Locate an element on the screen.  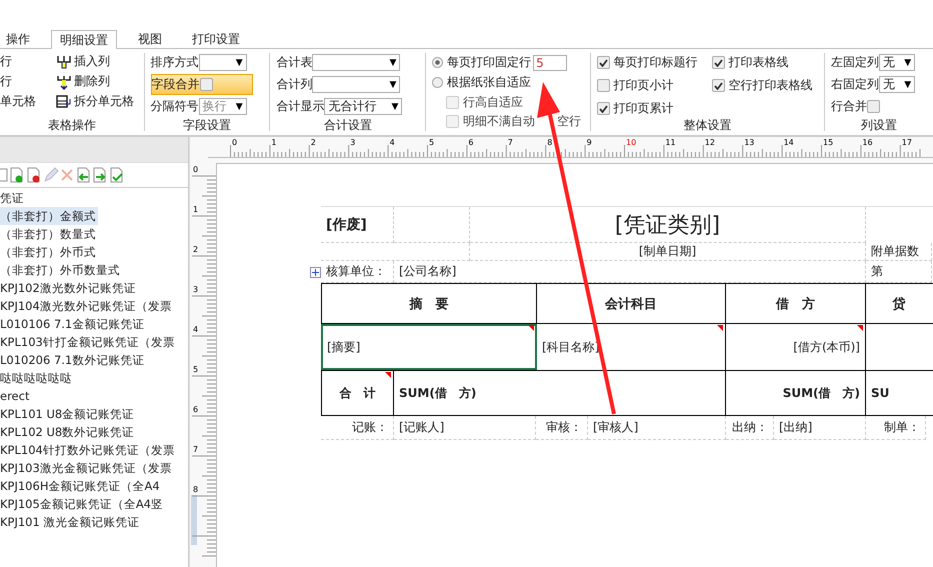
ribbon-button: 单元格 is located at coordinates (18, 101).